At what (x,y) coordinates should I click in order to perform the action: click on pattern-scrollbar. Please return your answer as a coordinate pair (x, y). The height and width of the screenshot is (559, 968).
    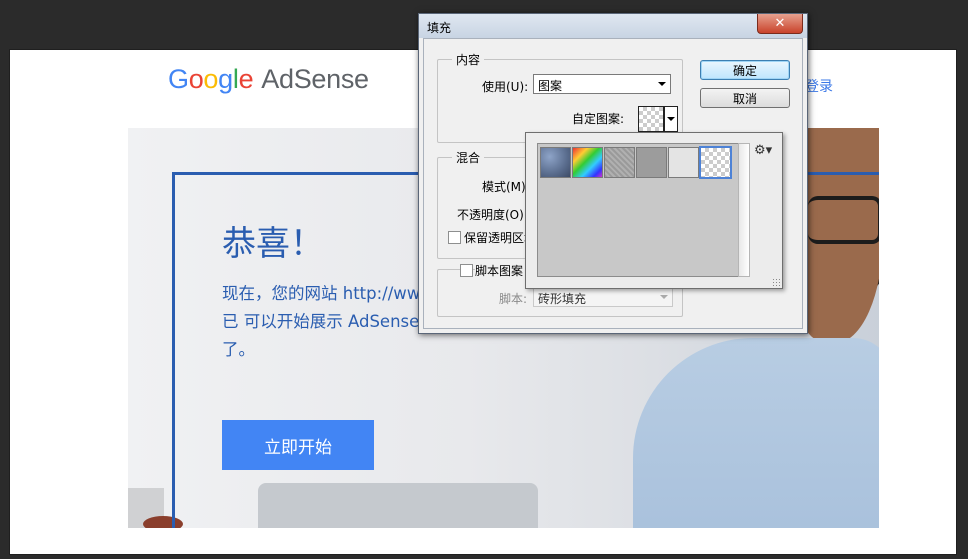
    Looking at the image, I should click on (744, 210).